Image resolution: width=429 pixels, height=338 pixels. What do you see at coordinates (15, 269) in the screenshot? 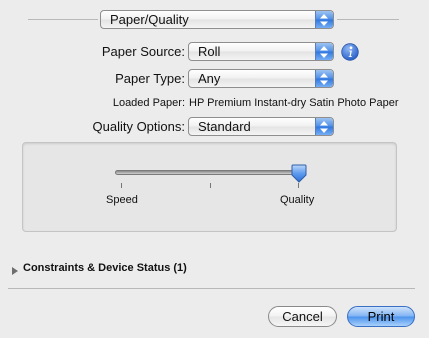
I see `disclosure-triangle-icon` at bounding box center [15, 269].